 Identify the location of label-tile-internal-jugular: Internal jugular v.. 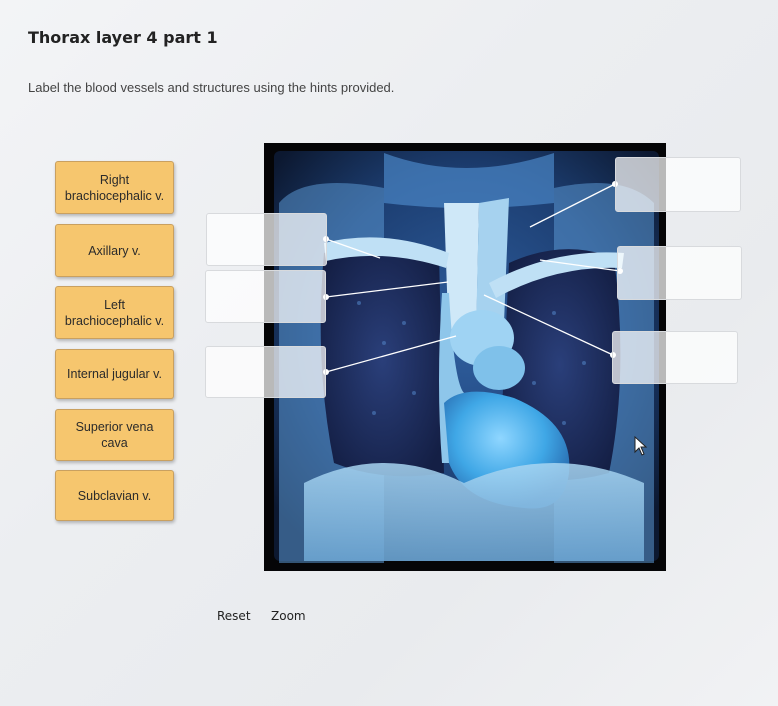
(114, 374).